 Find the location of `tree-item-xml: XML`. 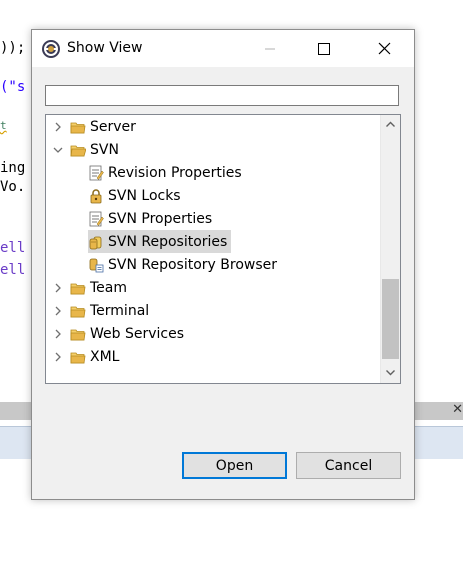

tree-item-xml: XML is located at coordinates (87, 356).